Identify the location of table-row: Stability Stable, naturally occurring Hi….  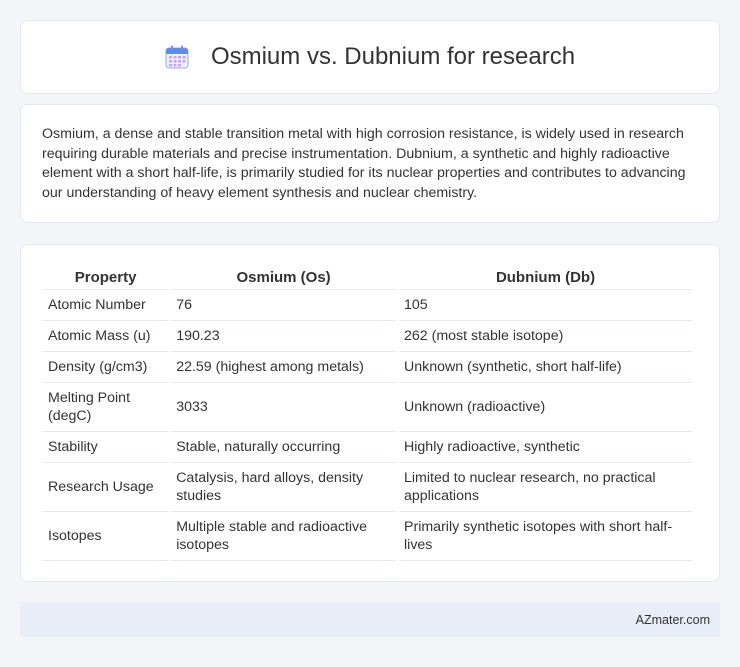
(367, 447).